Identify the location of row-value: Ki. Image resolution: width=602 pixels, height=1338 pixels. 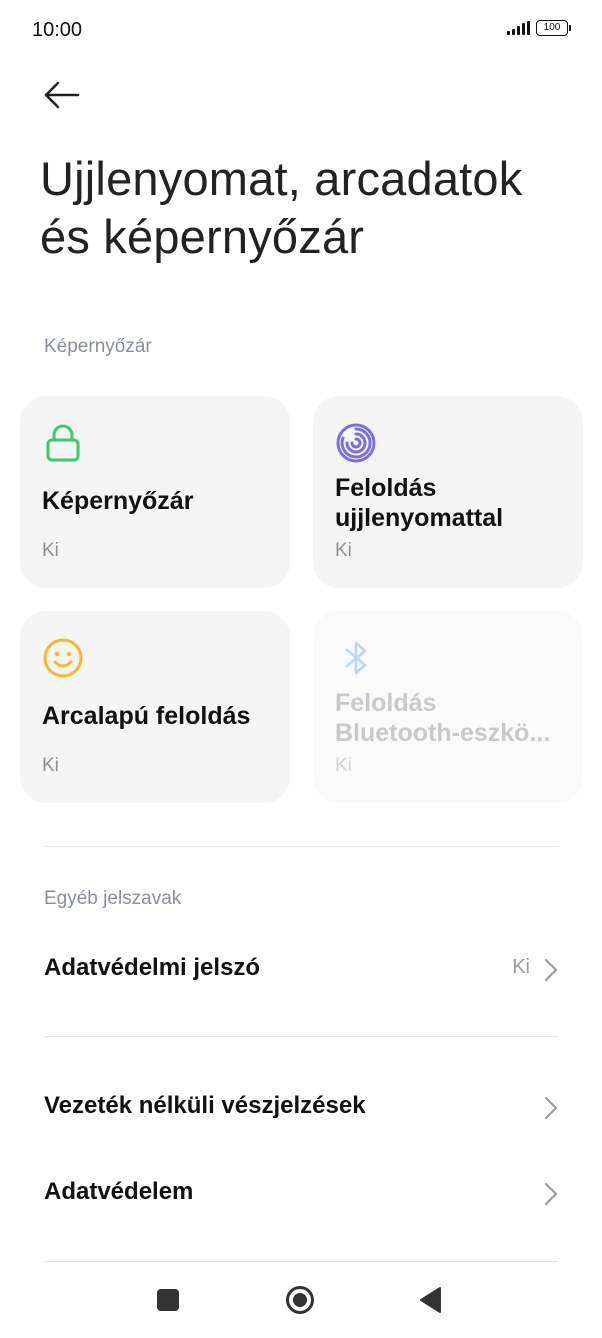
(521, 967).